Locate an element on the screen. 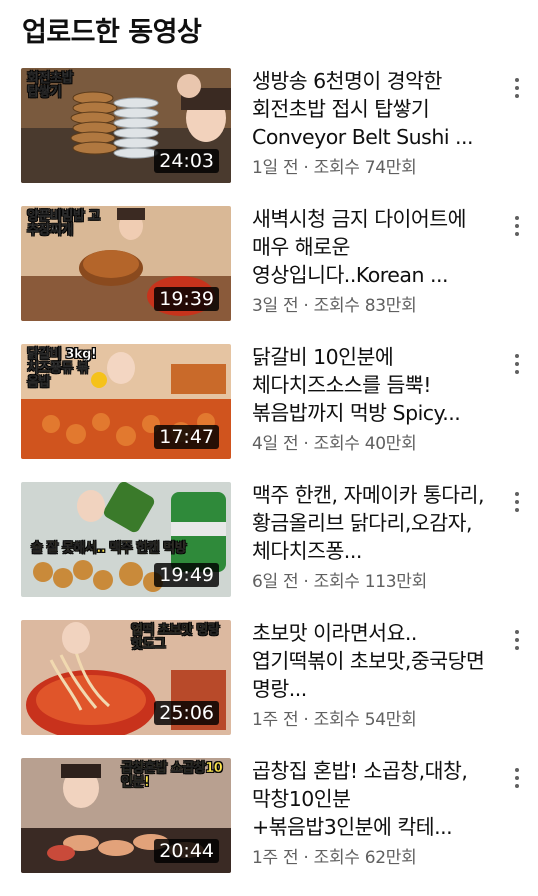  thumbnail-caption: 술 잘 못해서.. 맥주 한캔 먹방 is located at coordinates (109, 548).